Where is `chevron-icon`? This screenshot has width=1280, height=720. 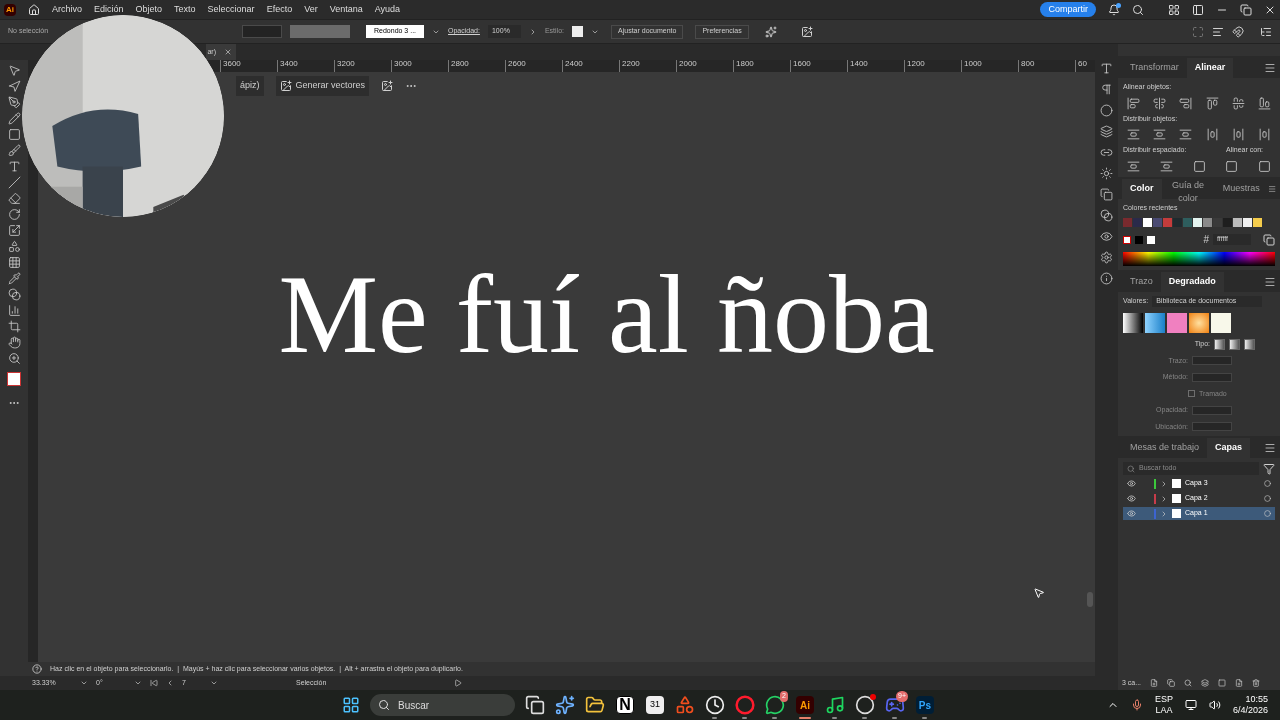 chevron-icon is located at coordinates (84, 683).